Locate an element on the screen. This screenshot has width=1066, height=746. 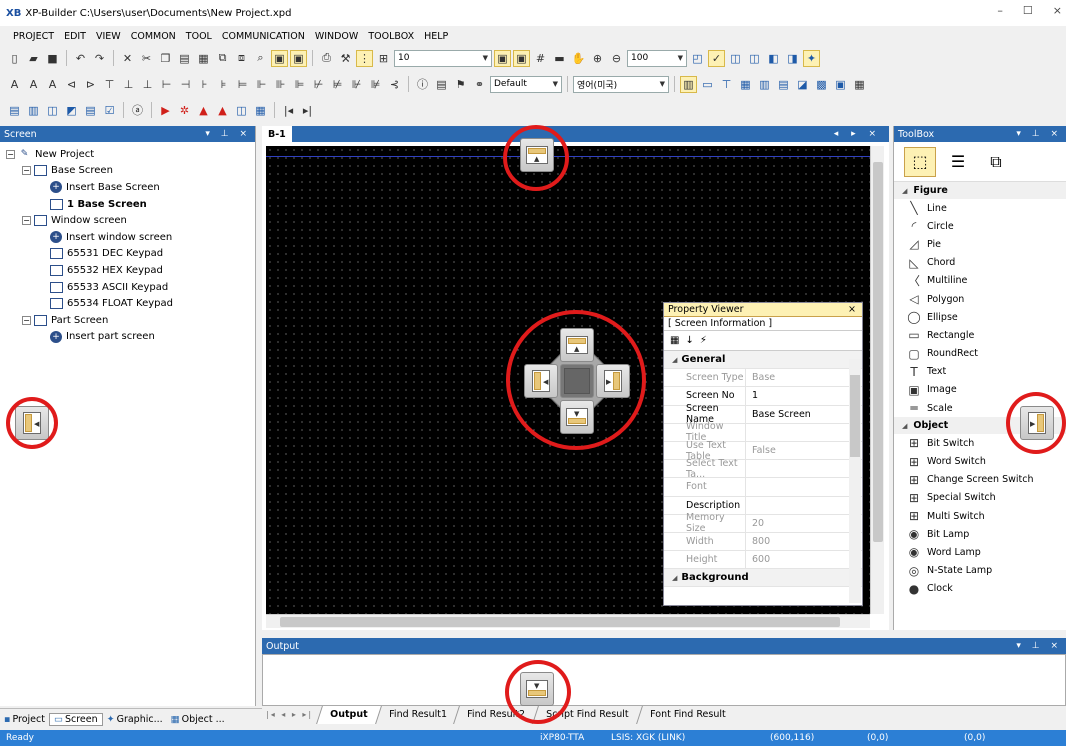
property-viewer-close-button: × is located at coordinates (855, 309).